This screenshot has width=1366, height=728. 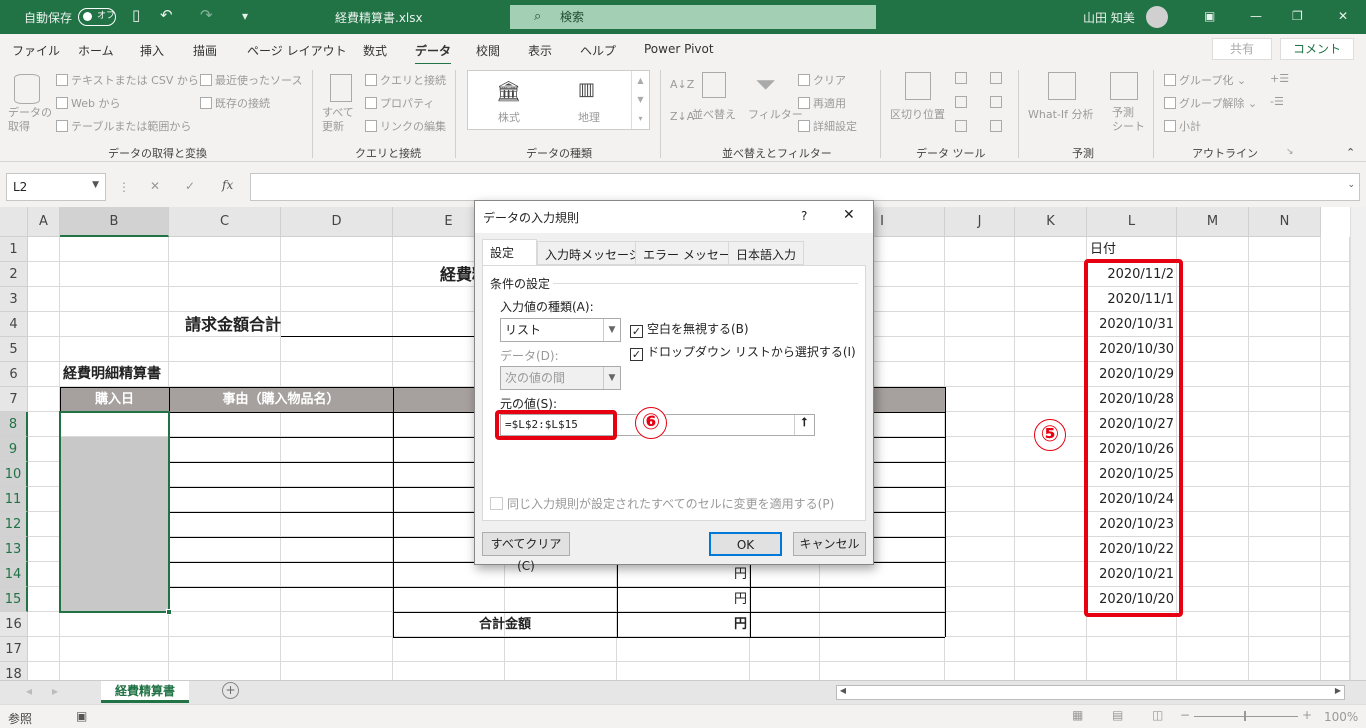 I want to click on redo-icon: ↷, so click(x=206, y=15).